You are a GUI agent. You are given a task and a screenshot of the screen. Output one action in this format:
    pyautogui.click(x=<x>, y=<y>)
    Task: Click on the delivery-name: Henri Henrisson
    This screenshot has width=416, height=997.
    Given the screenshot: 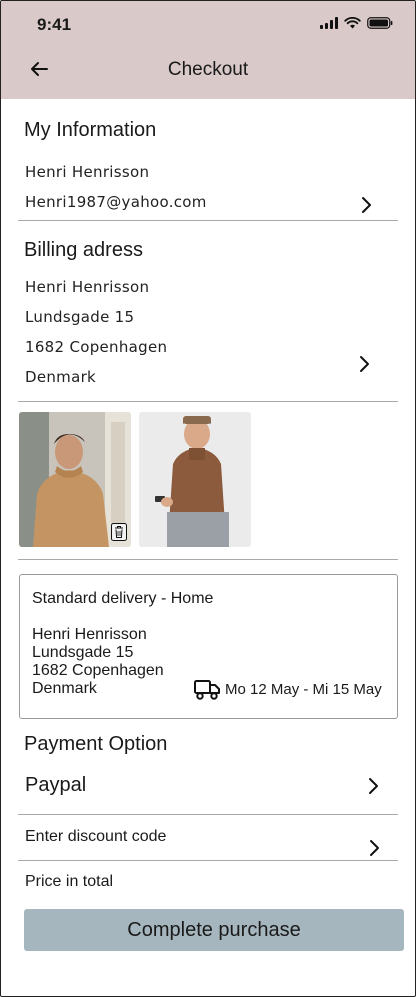 What is the action you would take?
    pyautogui.click(x=89, y=634)
    